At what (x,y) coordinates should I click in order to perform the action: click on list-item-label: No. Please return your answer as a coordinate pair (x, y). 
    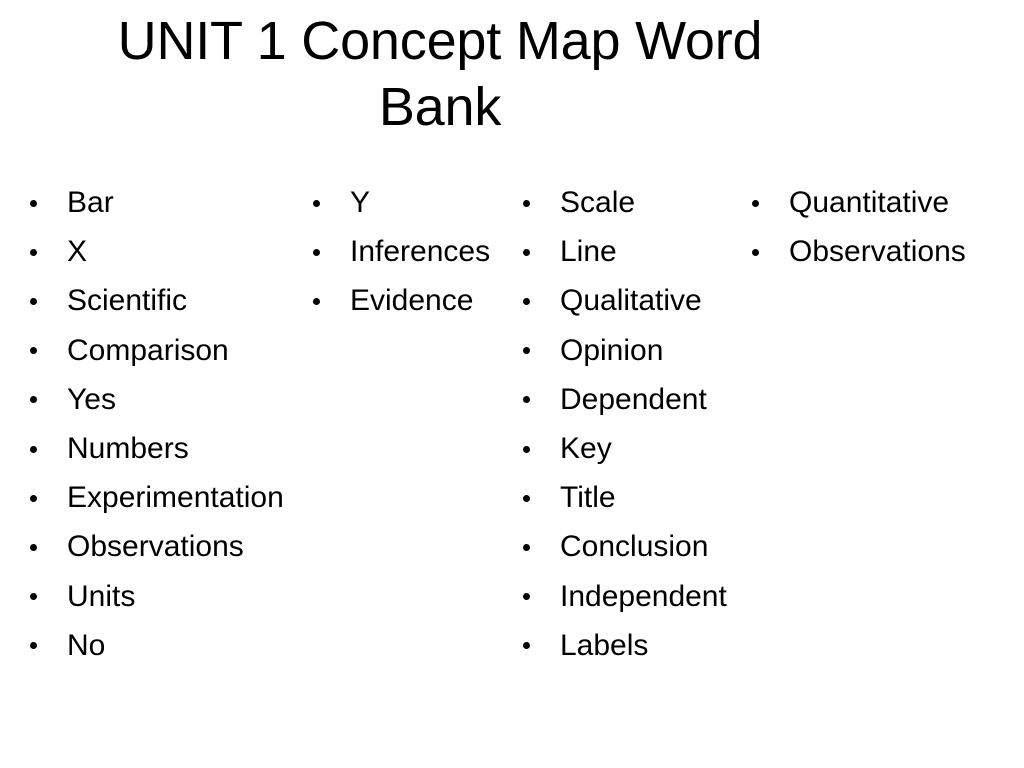
    Looking at the image, I should click on (86, 645).